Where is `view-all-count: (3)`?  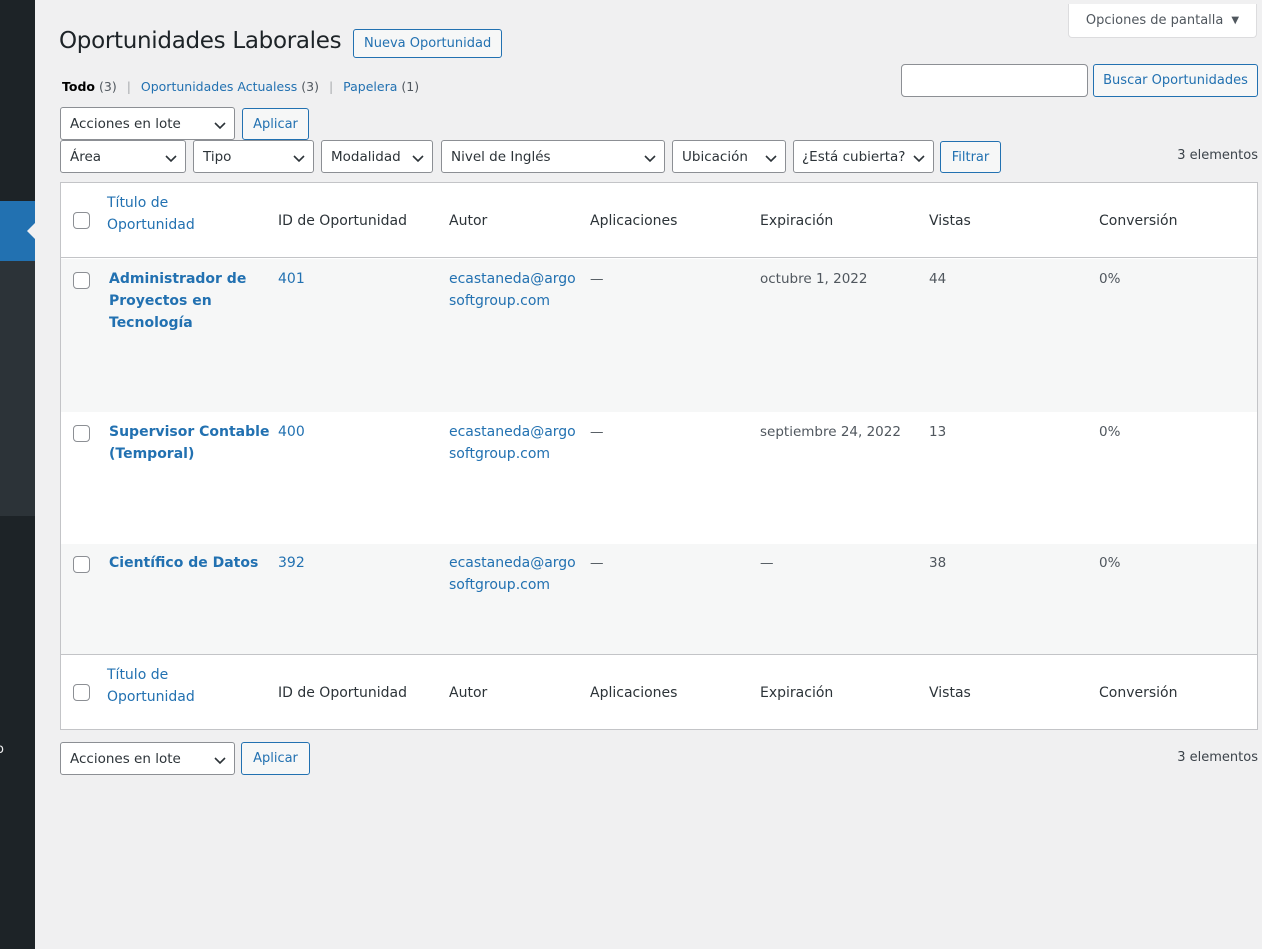
view-all-count: (3) is located at coordinates (107, 86).